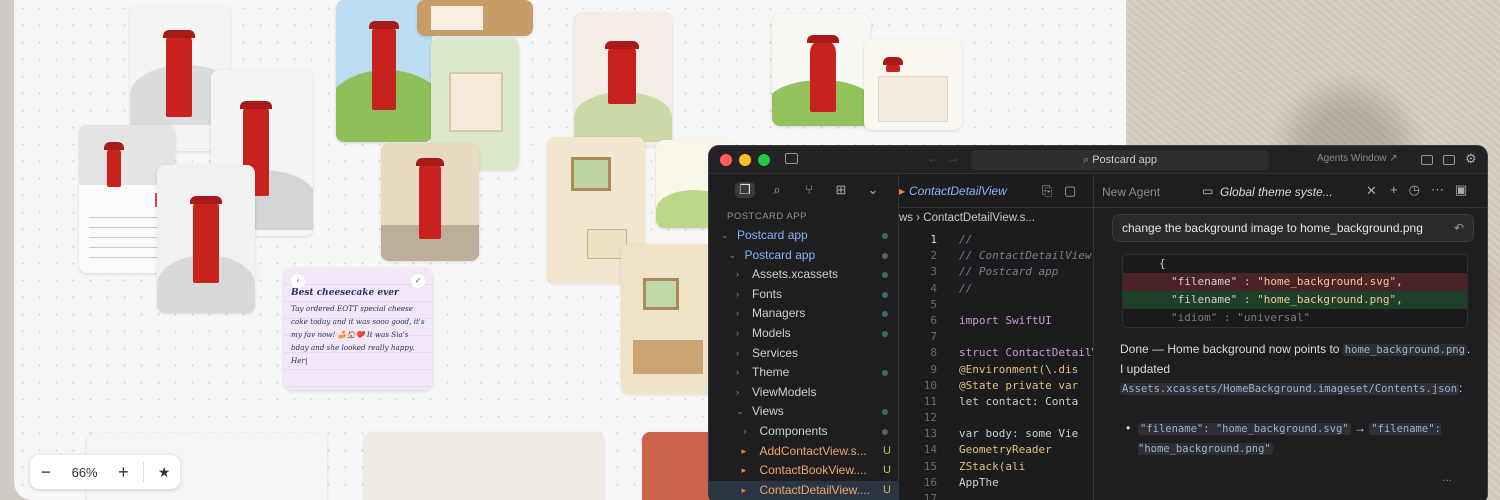 This screenshot has width=1500, height=500. I want to click on postcard-image-round-mailbox, so click(821, 70).